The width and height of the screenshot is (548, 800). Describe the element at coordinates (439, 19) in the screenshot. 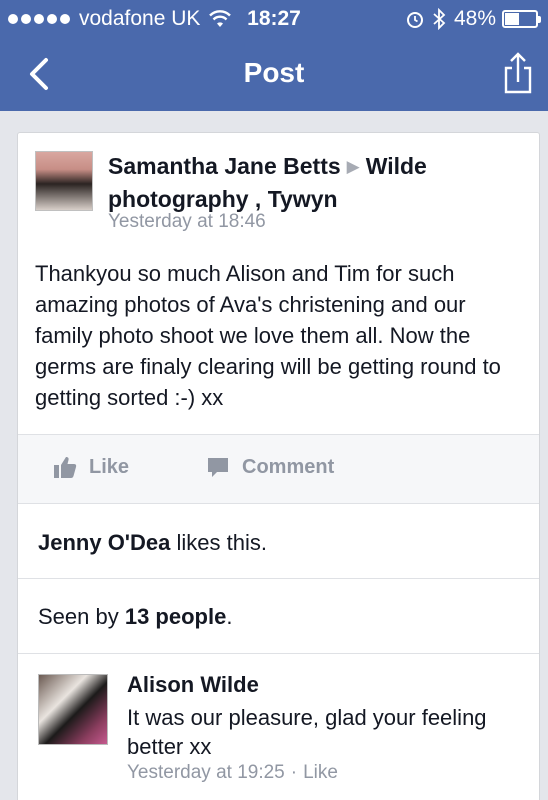

I see `bluetooth-icon` at that location.